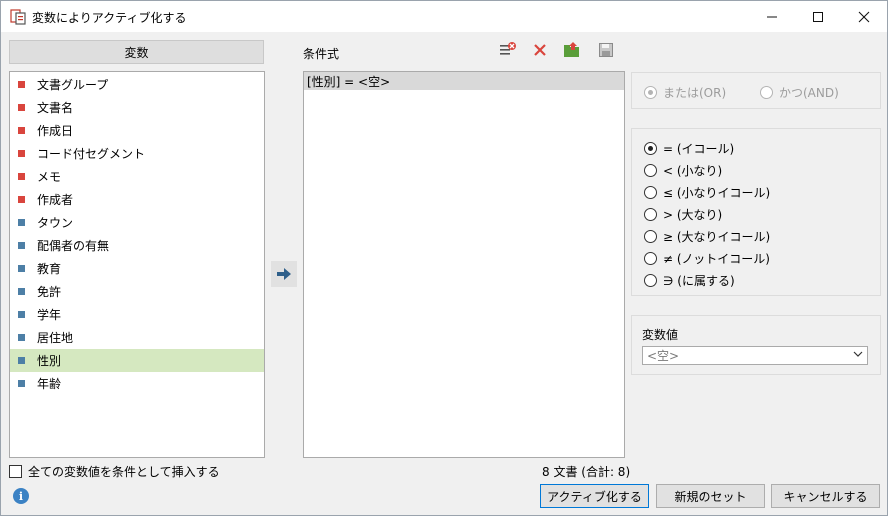  I want to click on variable-item: 配偶者の有無, so click(137, 245).